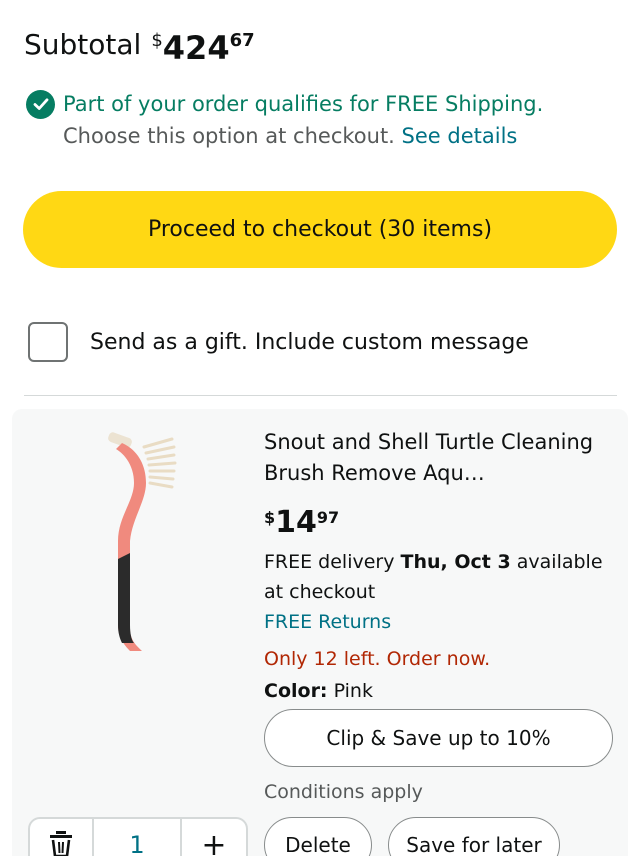 The height and width of the screenshot is (856, 640). What do you see at coordinates (159, 463) in the screenshot?
I see `brush-bristles` at bounding box center [159, 463].